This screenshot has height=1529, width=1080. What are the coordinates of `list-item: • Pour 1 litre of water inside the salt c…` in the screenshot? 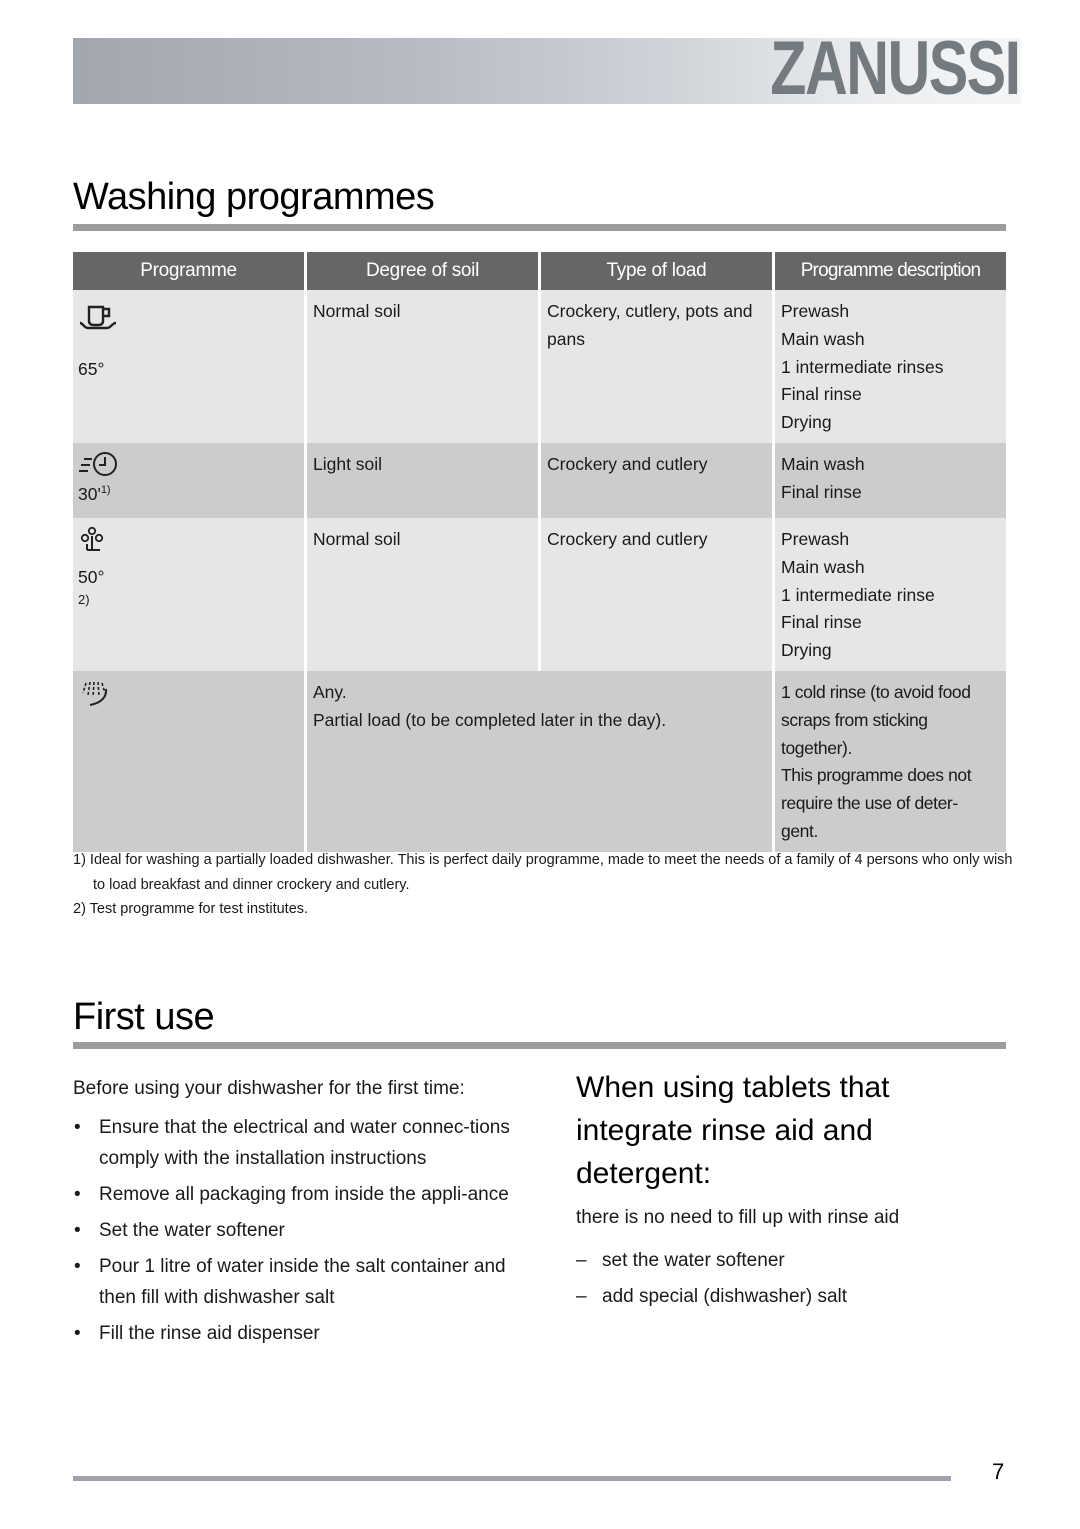 It's located at (293, 1282).